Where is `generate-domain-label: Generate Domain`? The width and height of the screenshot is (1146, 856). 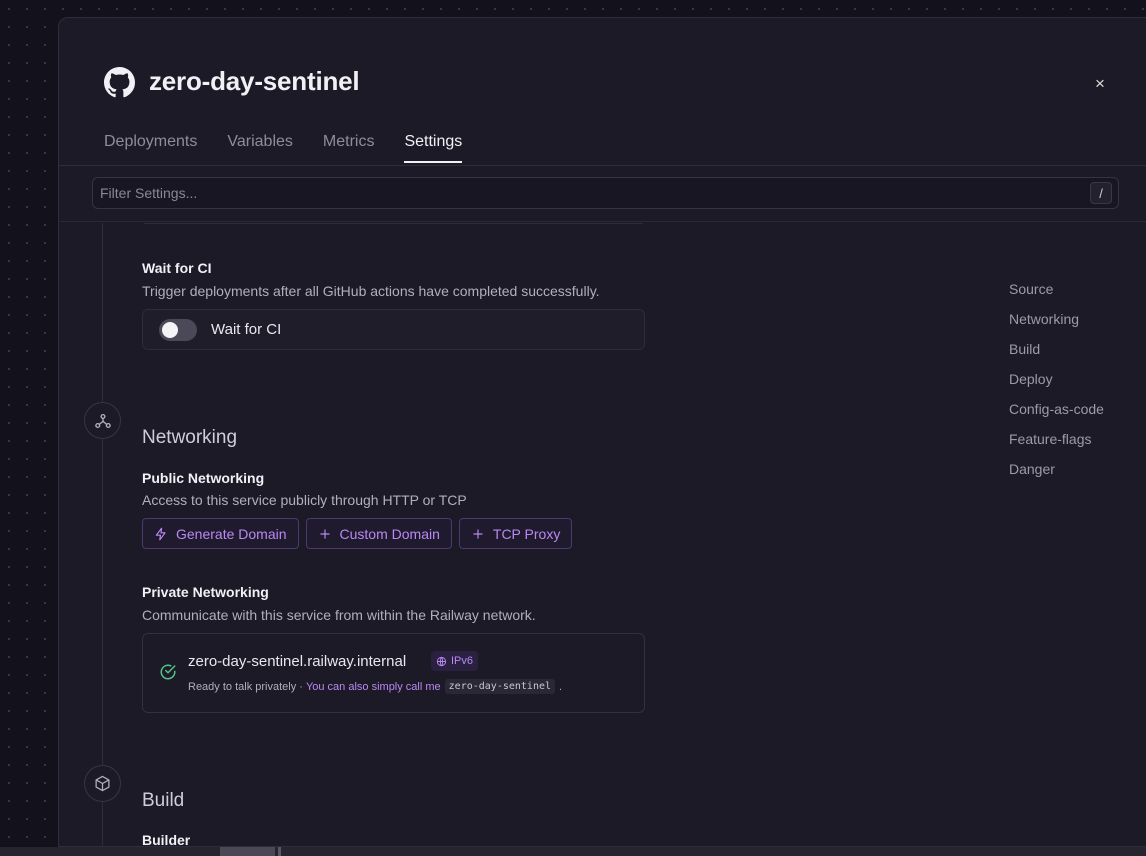 generate-domain-label: Generate Domain is located at coordinates (231, 533).